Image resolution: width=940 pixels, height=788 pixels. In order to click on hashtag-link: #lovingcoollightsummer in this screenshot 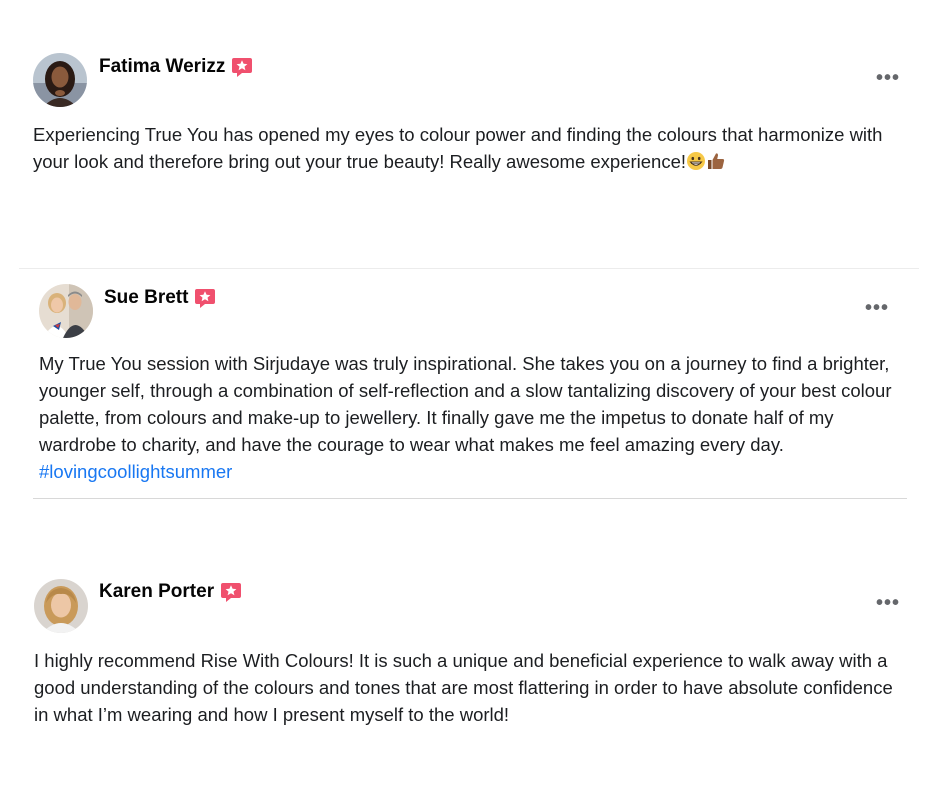, I will do `click(135, 471)`.